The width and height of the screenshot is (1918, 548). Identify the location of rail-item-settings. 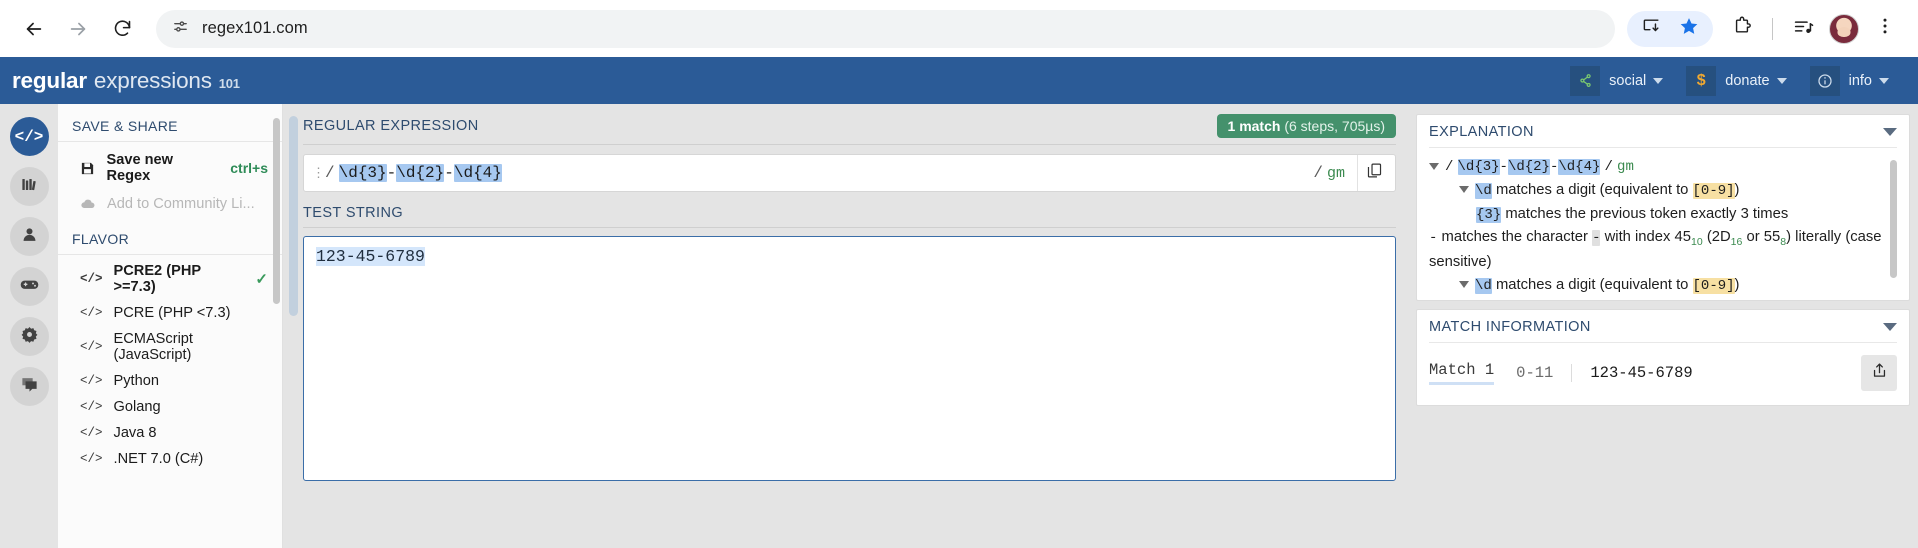
(29, 336).